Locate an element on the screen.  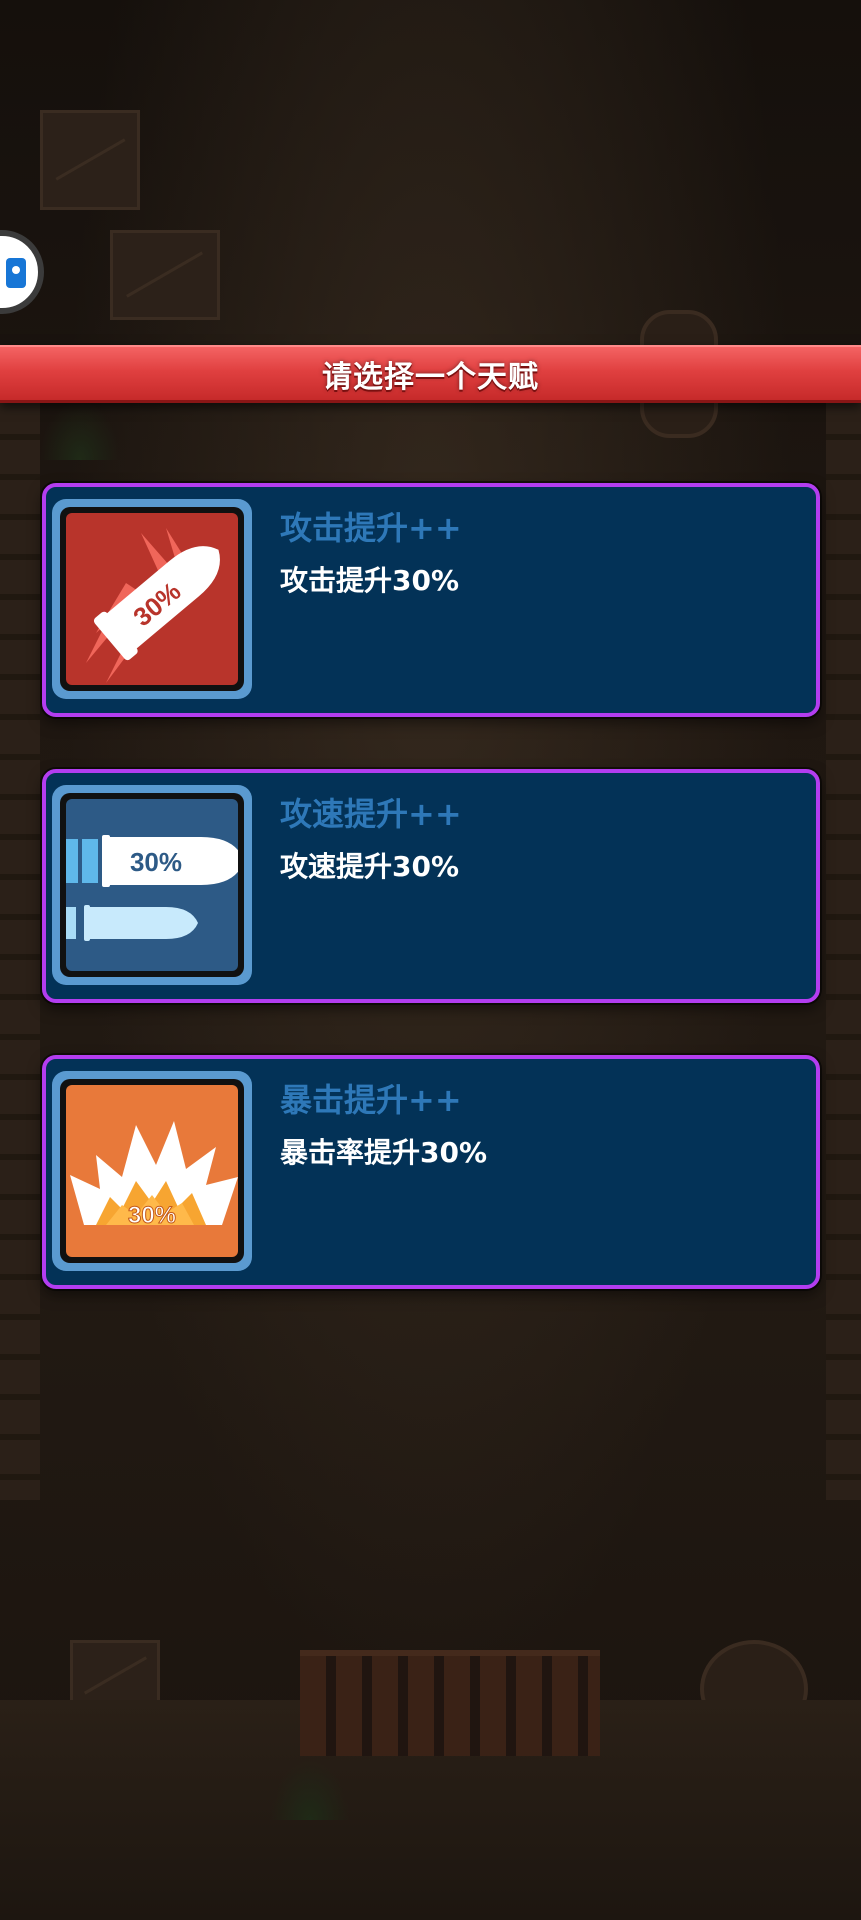
talent-name: 暴击提升++ is located at coordinates (371, 1100).